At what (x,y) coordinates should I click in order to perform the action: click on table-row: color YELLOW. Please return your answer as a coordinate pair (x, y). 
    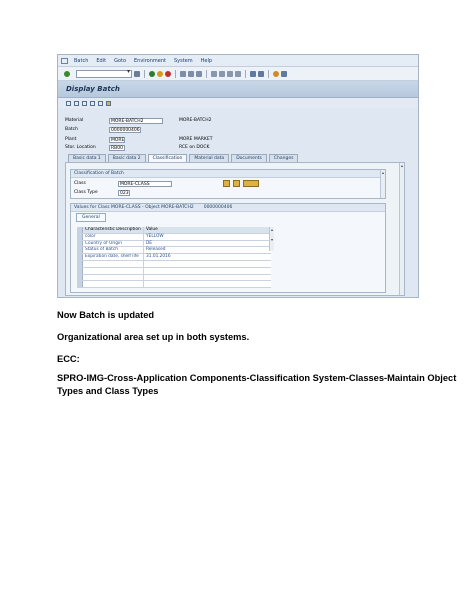
    Looking at the image, I should click on (174, 237).